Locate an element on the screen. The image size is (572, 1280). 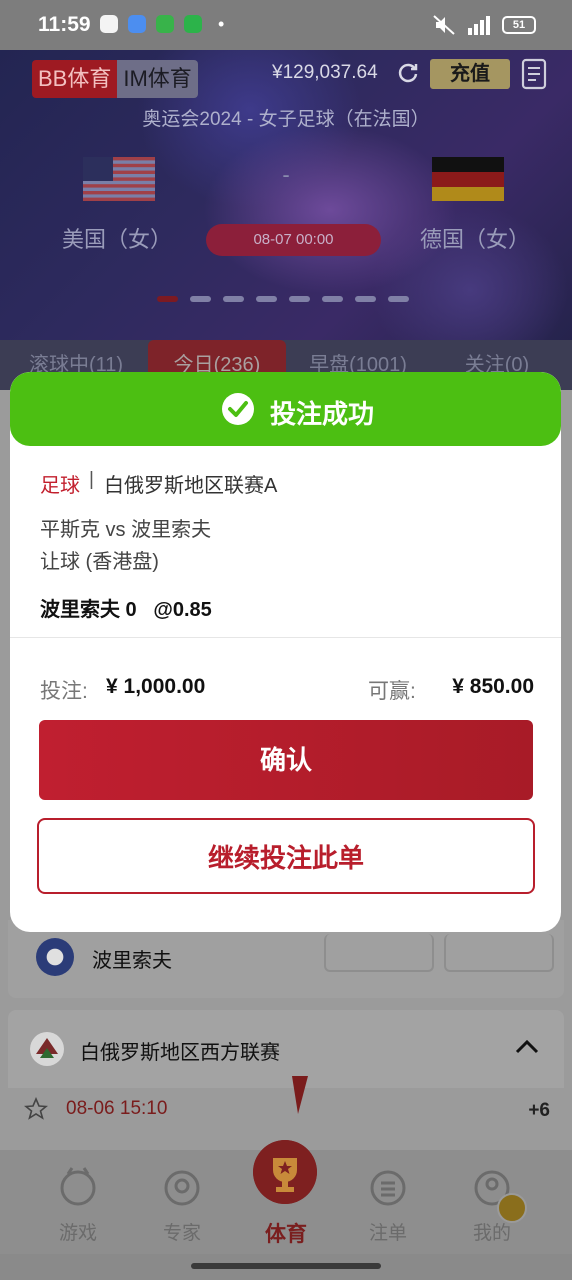
bet-selection: 波里索夫 0 @0.85 is located at coordinates (126, 610).